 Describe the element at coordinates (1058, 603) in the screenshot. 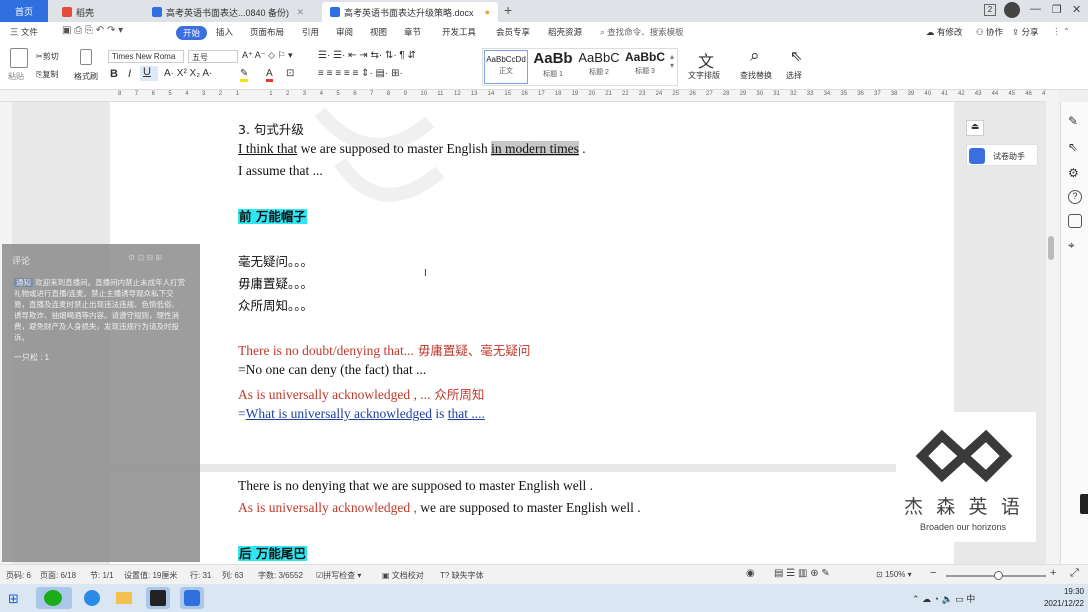

I see `clock-date: 2021/12/22` at that location.